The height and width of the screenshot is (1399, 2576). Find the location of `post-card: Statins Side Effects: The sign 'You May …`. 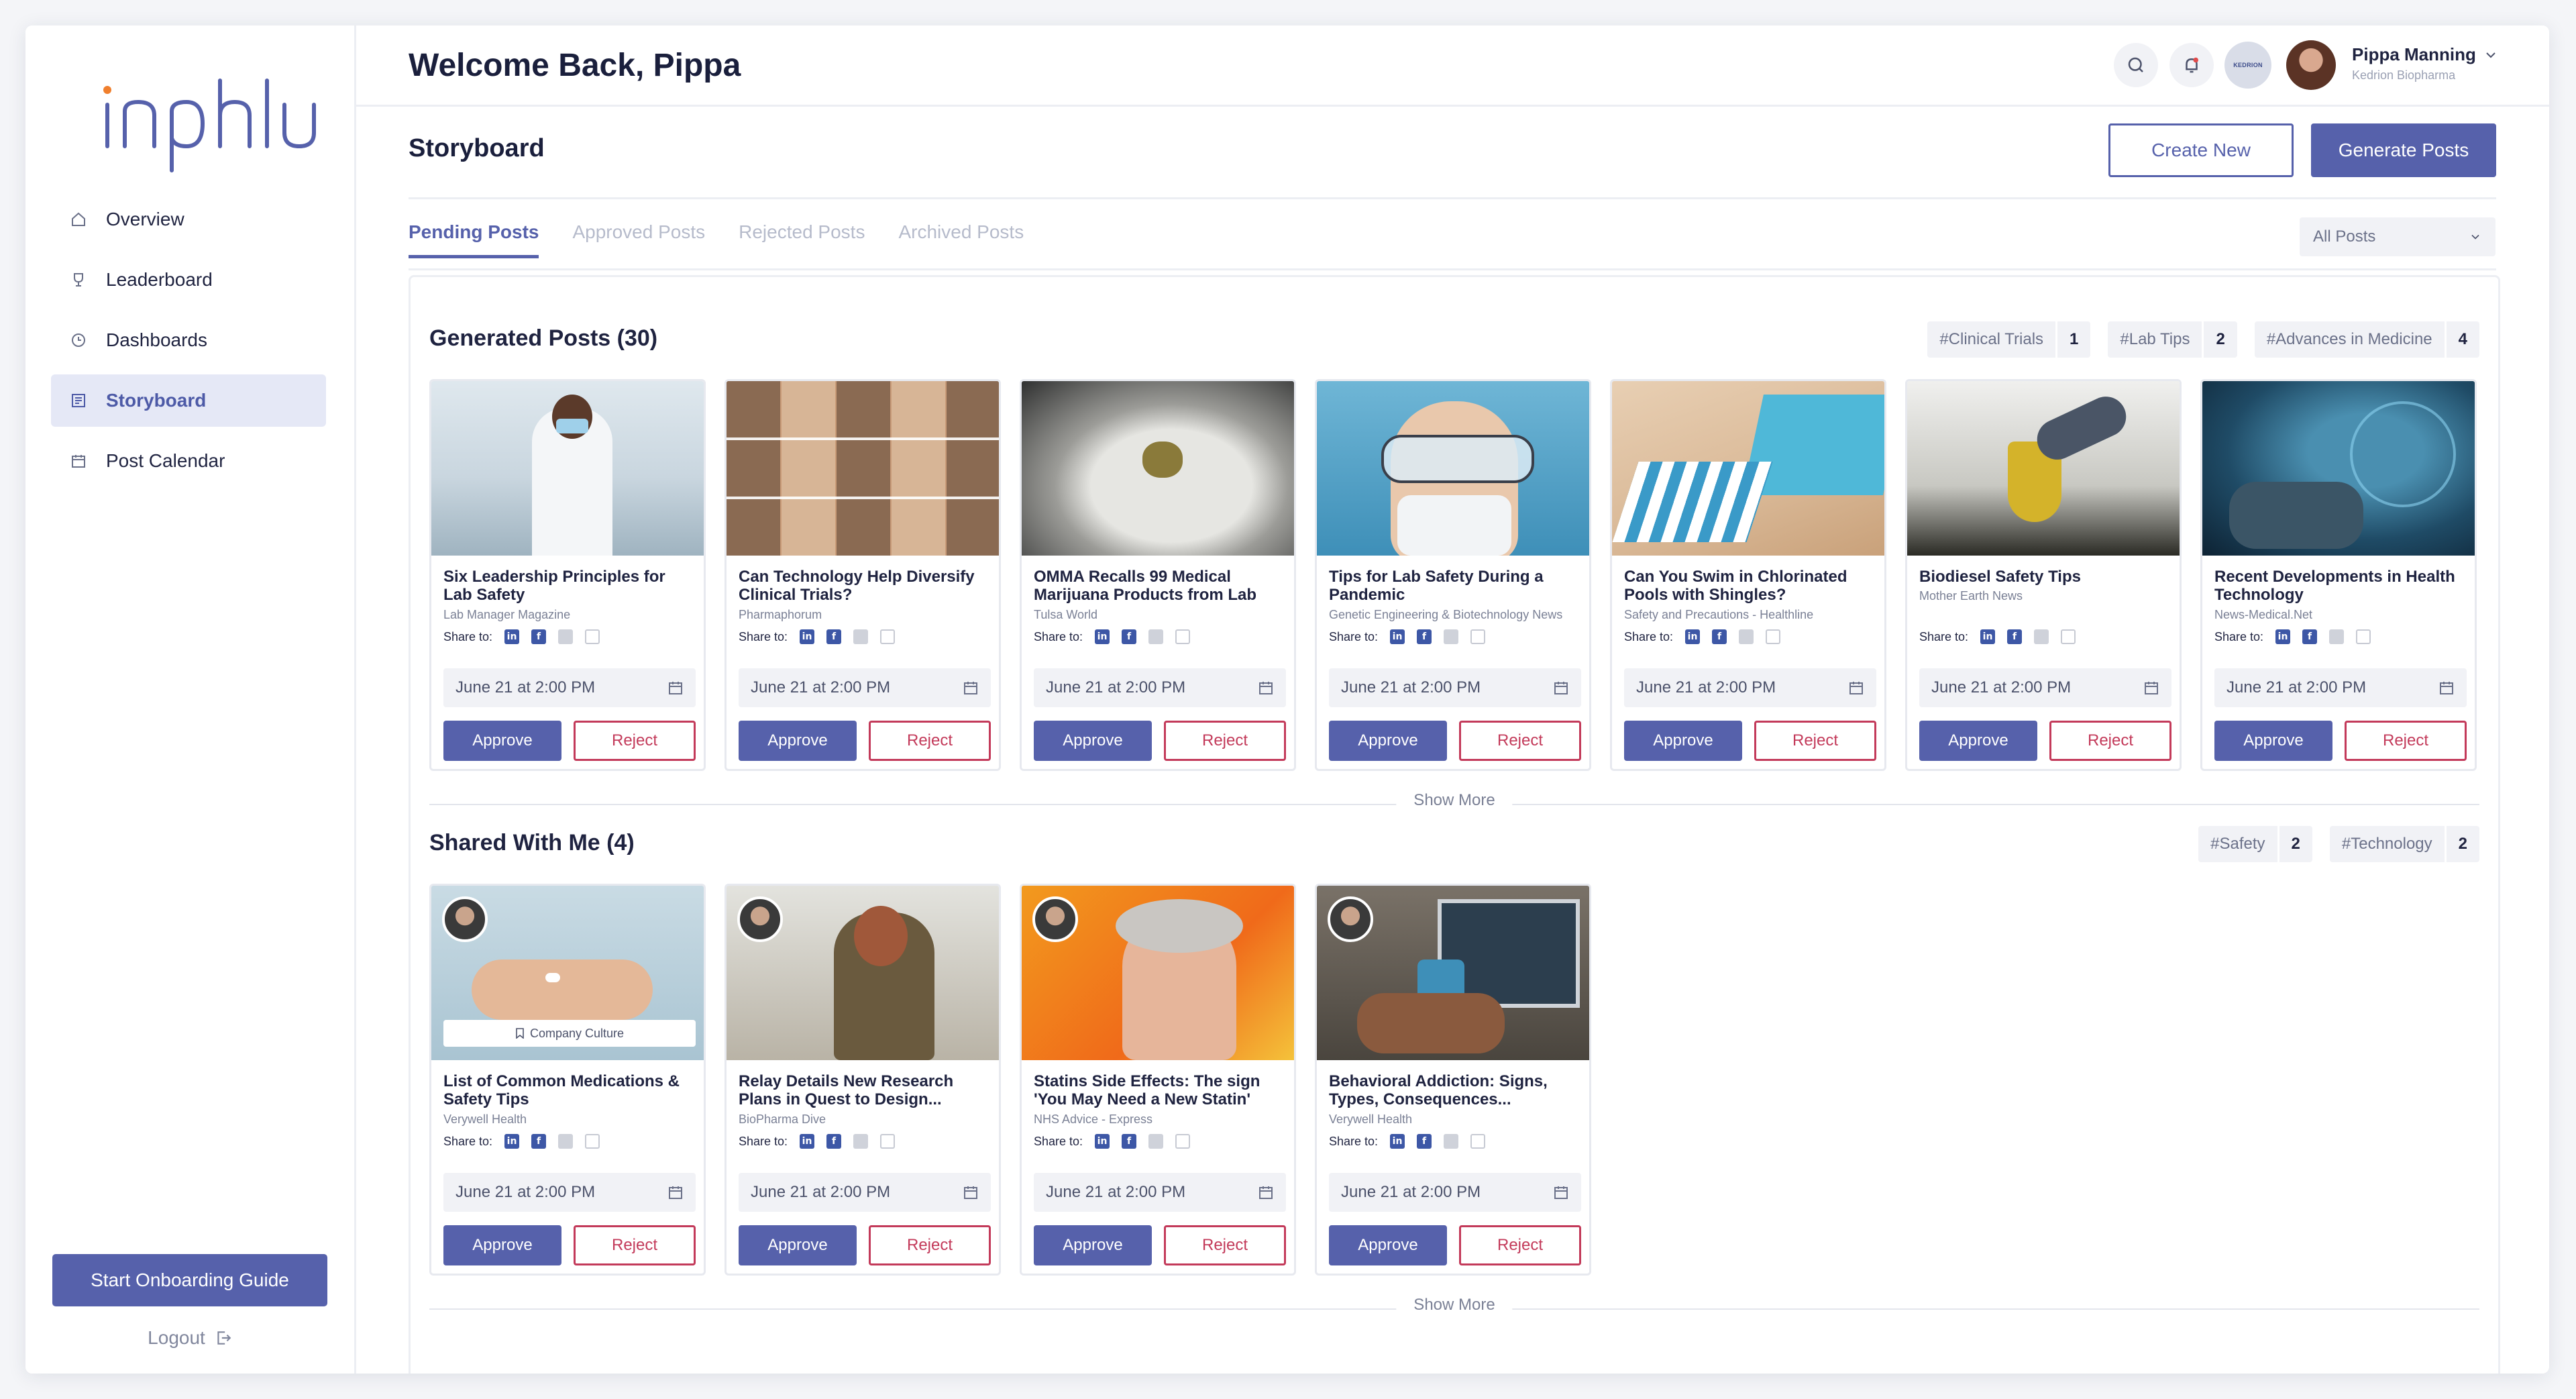

post-card: Statins Side Effects: The sign 'You May … is located at coordinates (1158, 1080).